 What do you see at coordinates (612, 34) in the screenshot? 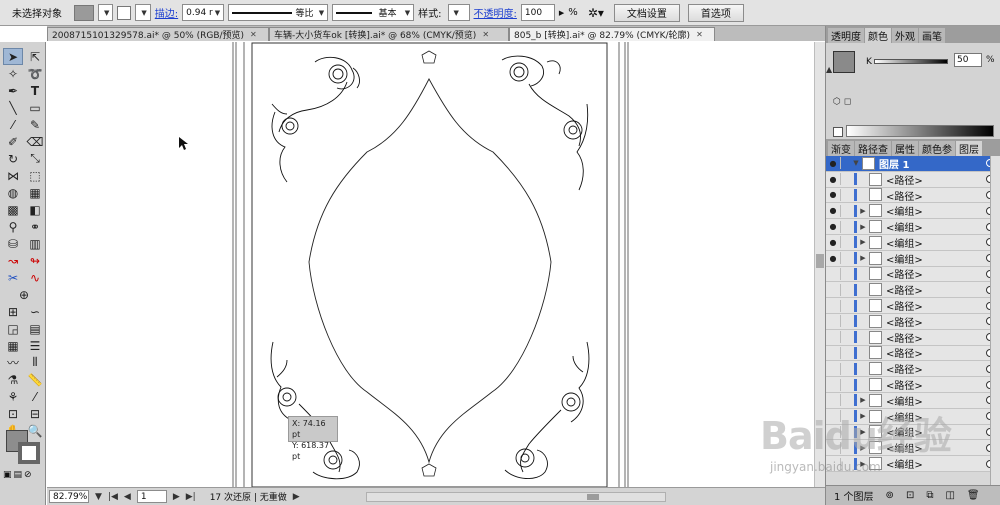
I see `tab-document-3: 805_b [转换].ai* @ 82.79% (CMYK/轮廓) ✕` at bounding box center [612, 34].